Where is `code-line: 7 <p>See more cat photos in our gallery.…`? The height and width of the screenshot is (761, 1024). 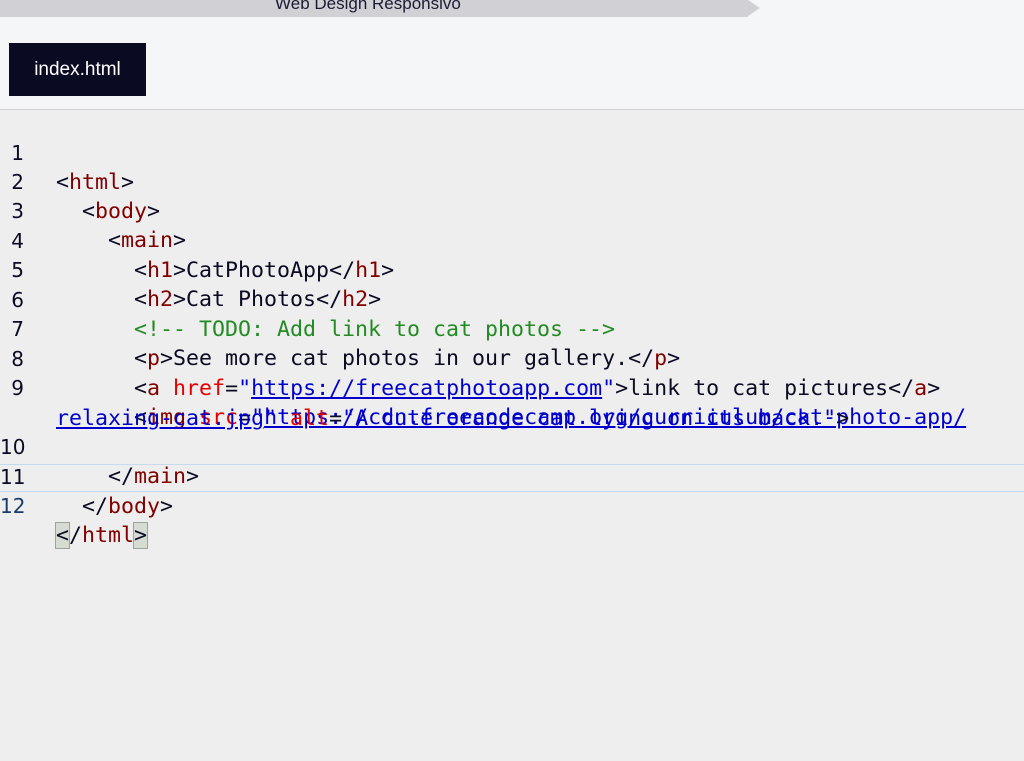 code-line: 7 <p>See more cat photos in our gallery.… is located at coordinates (512, 328).